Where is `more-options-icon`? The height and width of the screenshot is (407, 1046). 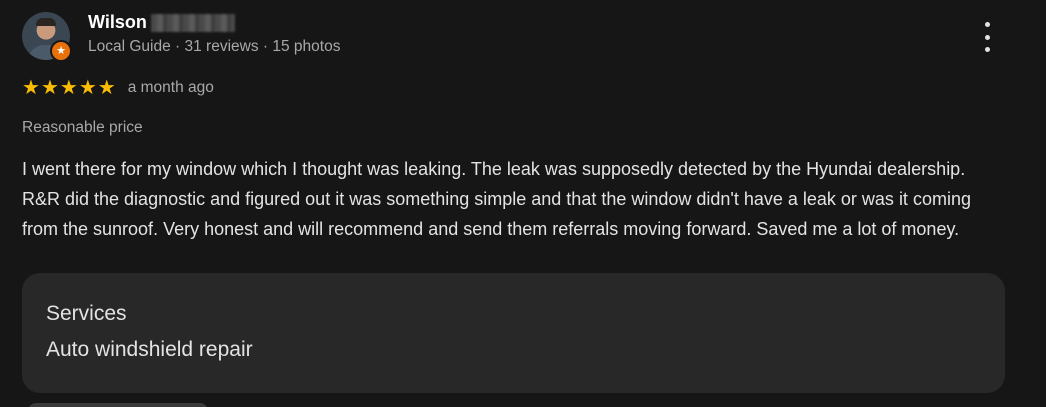
more-options-icon is located at coordinates (987, 37).